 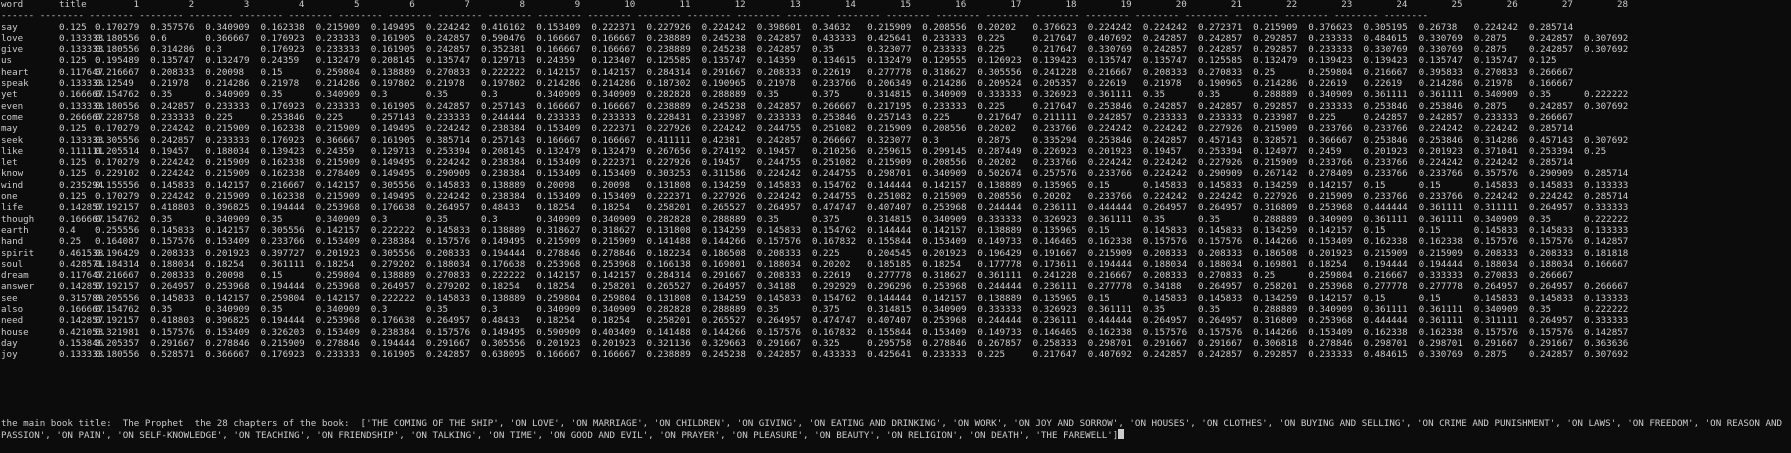 I want to click on row-chapter-value: 0.241228, so click(x=1054, y=276).